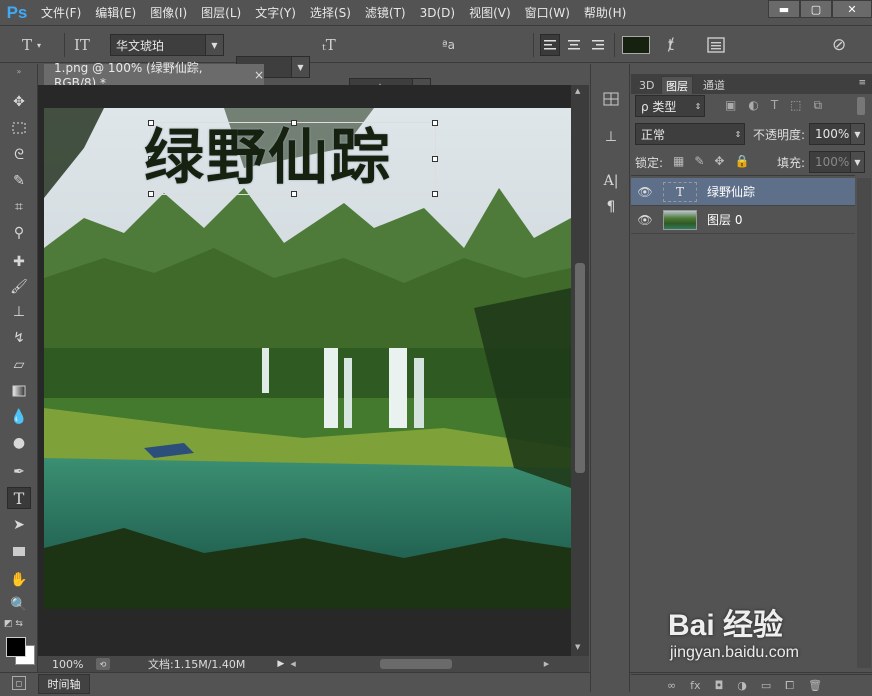 Image resolution: width=872 pixels, height=696 pixels. What do you see at coordinates (784, 9) in the screenshot?
I see `minimize-button: ▬` at bounding box center [784, 9].